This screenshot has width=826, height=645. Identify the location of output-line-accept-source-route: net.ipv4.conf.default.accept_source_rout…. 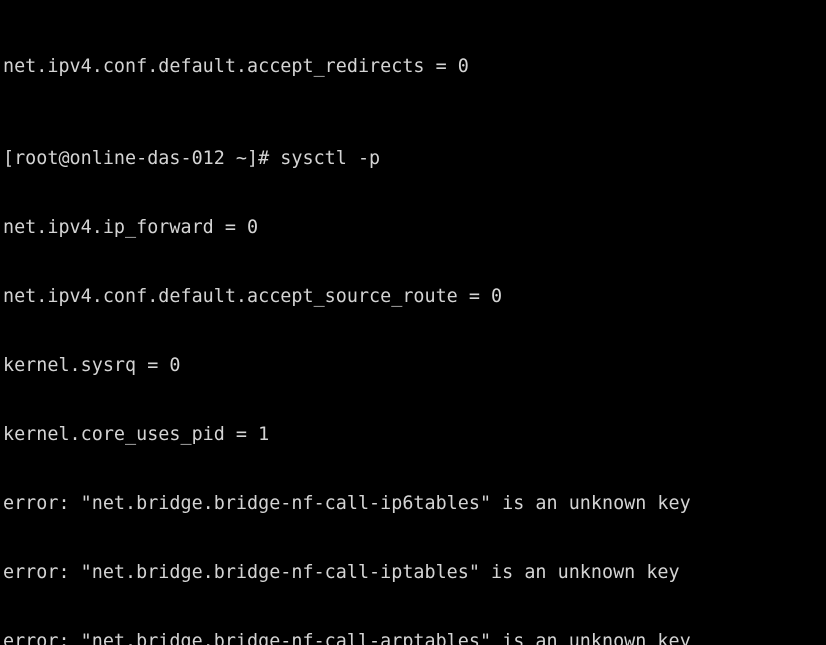
(253, 296).